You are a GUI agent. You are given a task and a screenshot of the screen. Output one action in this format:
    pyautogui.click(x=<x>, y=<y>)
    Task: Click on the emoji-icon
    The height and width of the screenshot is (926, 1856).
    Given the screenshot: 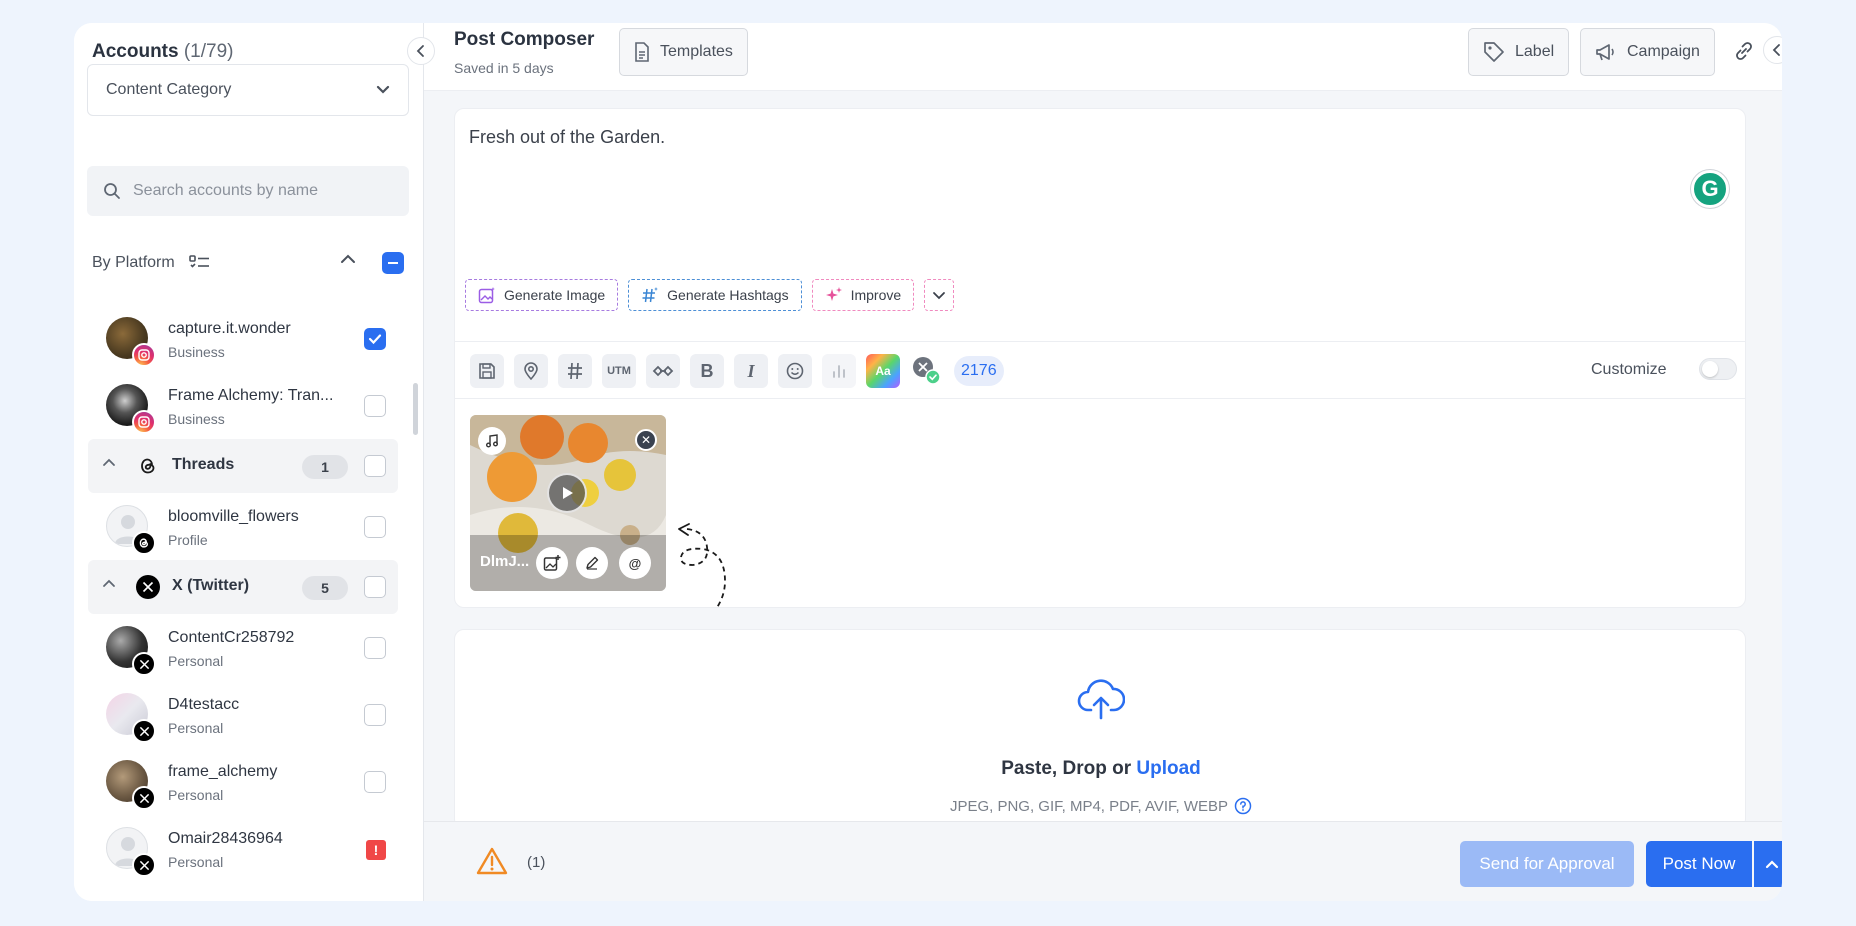 What is the action you would take?
    pyautogui.click(x=795, y=371)
    